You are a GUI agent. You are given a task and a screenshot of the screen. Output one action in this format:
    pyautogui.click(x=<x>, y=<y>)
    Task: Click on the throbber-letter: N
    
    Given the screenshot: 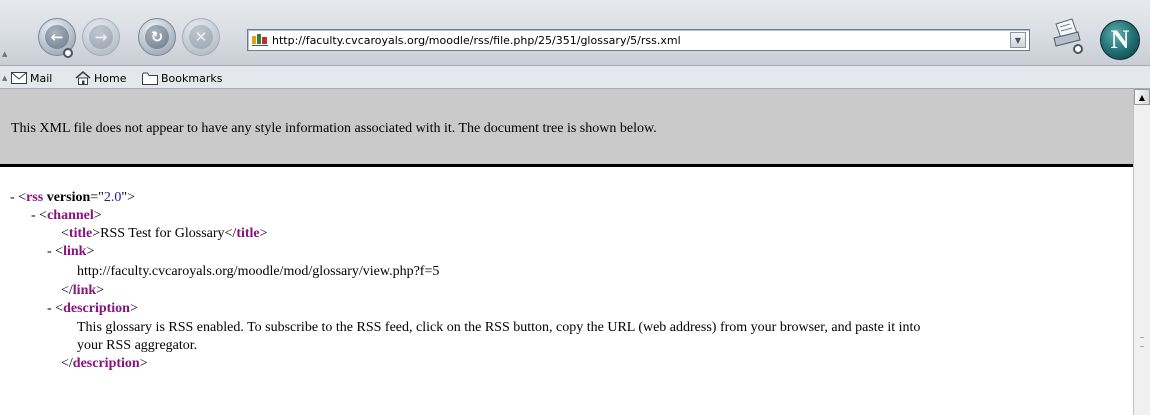 What is the action you would take?
    pyautogui.click(x=1120, y=39)
    